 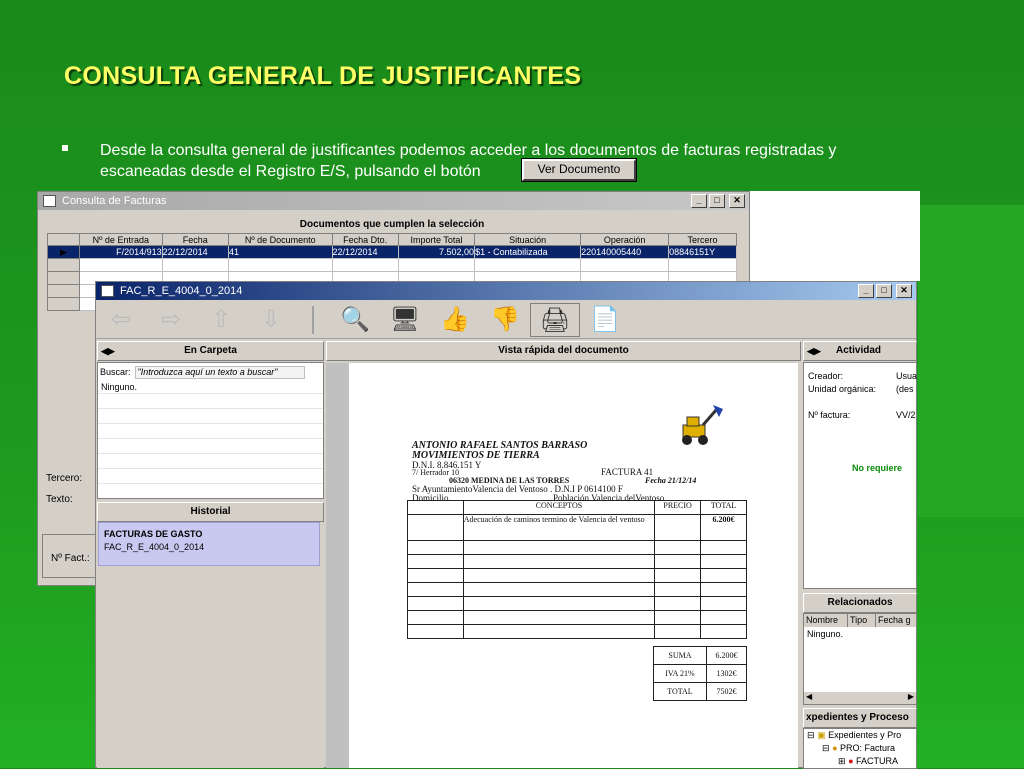 What do you see at coordinates (680, 691) in the screenshot?
I see `total-label: TOTAL` at bounding box center [680, 691].